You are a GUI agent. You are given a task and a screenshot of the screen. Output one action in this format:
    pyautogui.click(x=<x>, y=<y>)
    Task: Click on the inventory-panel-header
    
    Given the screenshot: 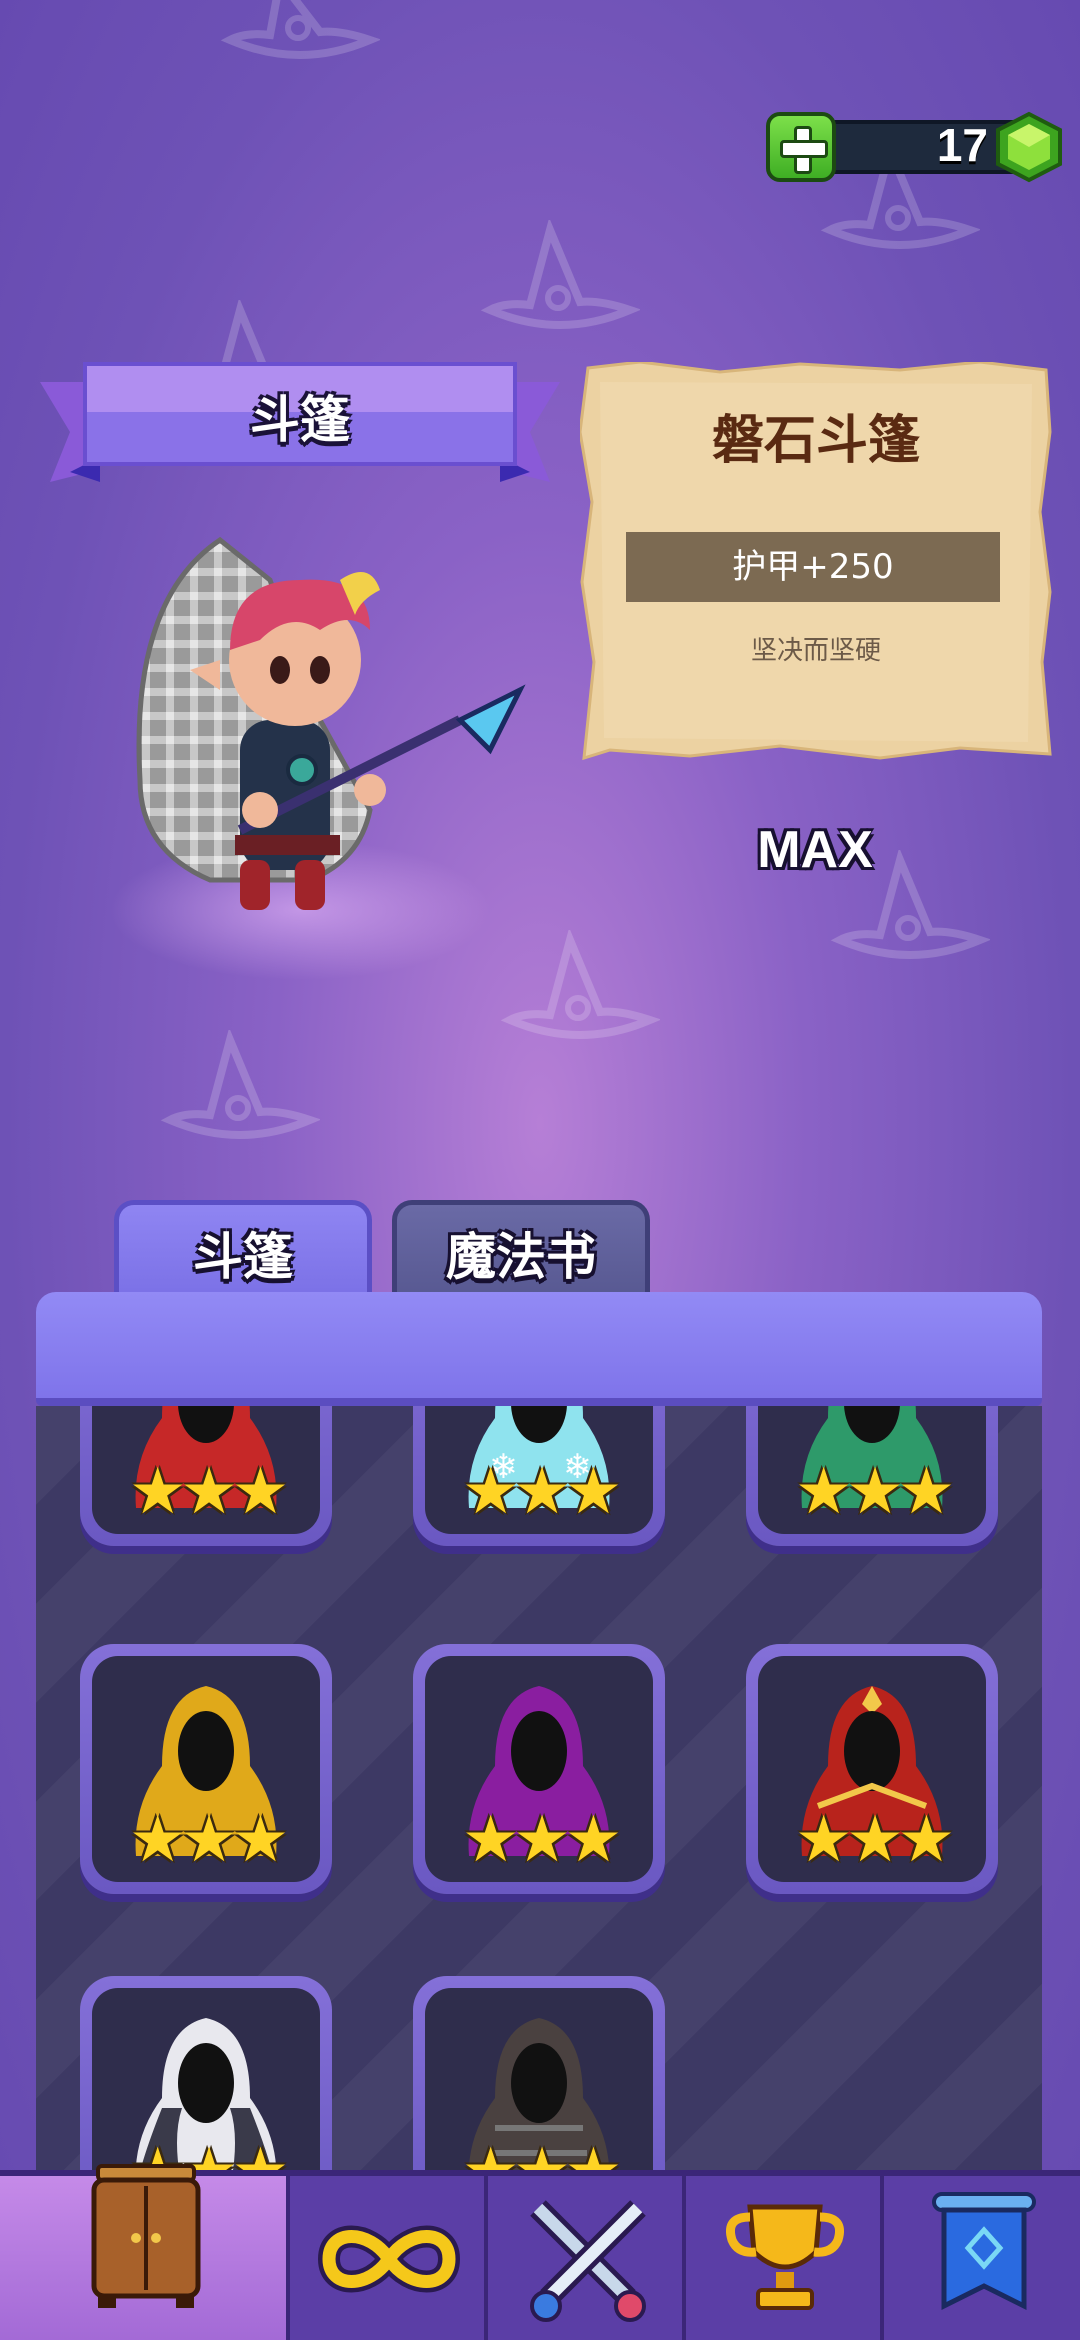 What is the action you would take?
    pyautogui.click(x=539, y=1349)
    